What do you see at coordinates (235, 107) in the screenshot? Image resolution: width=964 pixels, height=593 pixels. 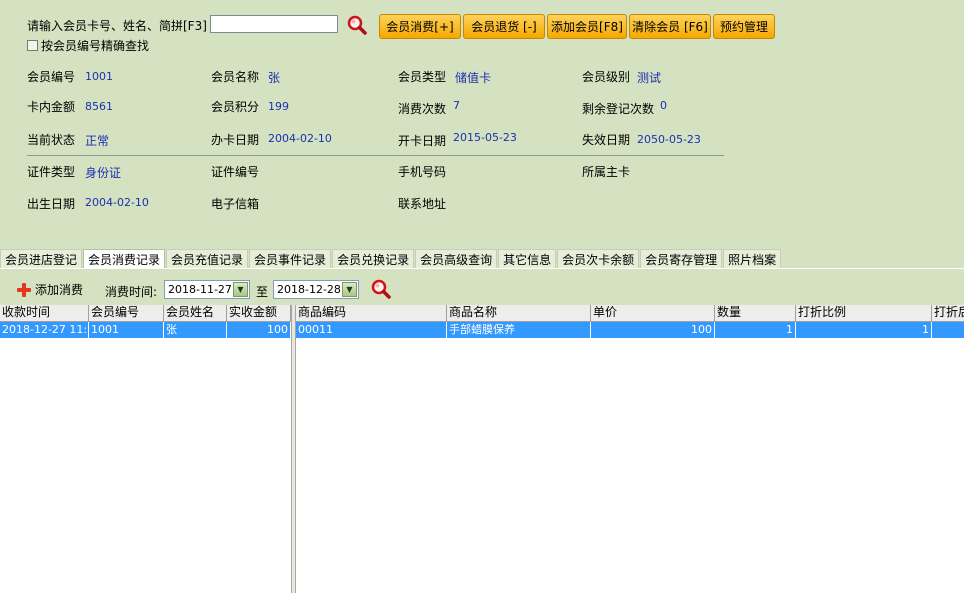 I see `field-label-points: 会员积分` at bounding box center [235, 107].